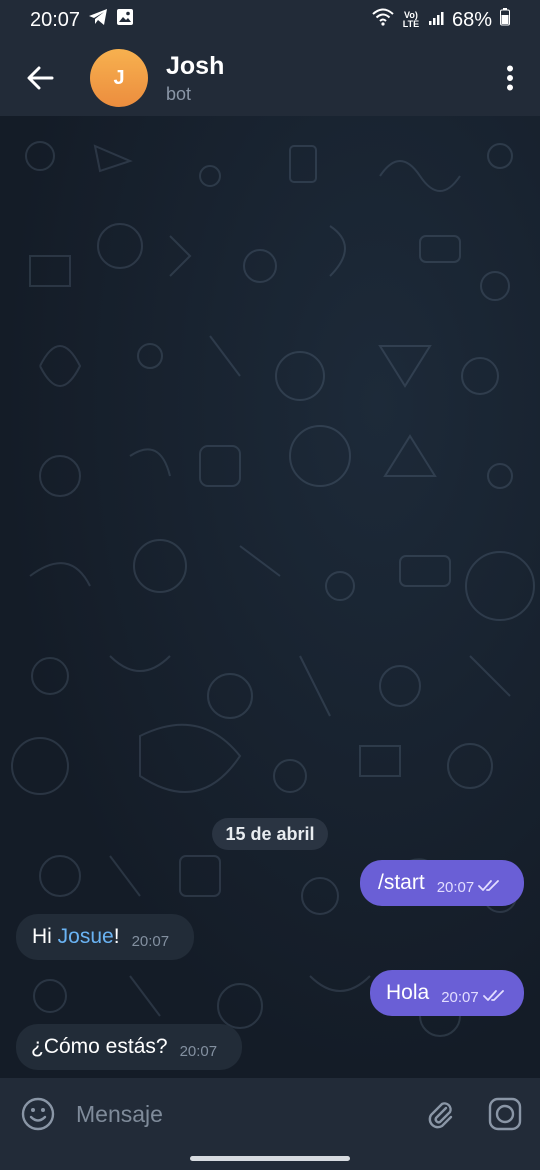 The image size is (540, 1170). What do you see at coordinates (98, 20) in the screenshot?
I see `telegram-icon` at bounding box center [98, 20].